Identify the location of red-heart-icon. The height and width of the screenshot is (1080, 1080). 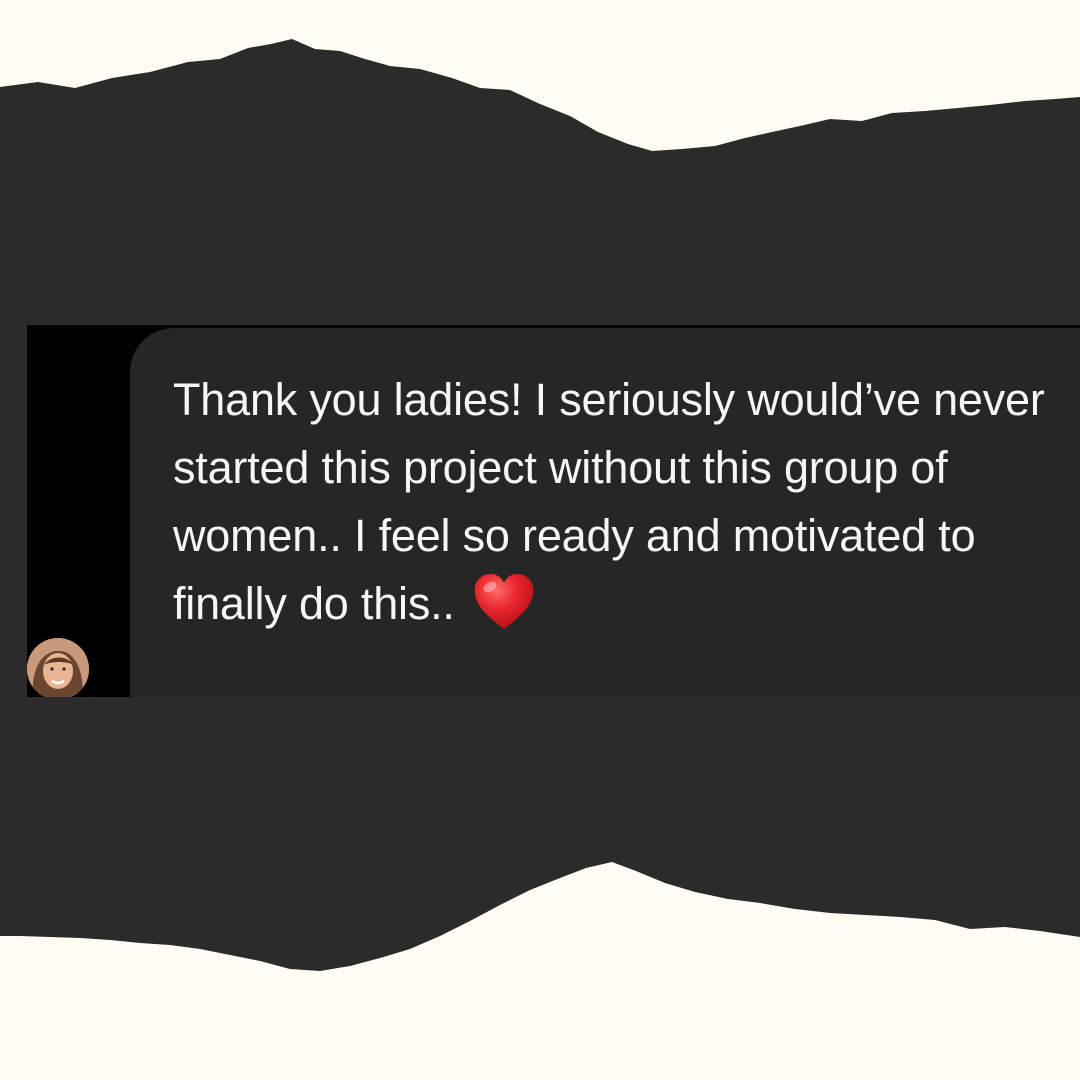
(504, 602).